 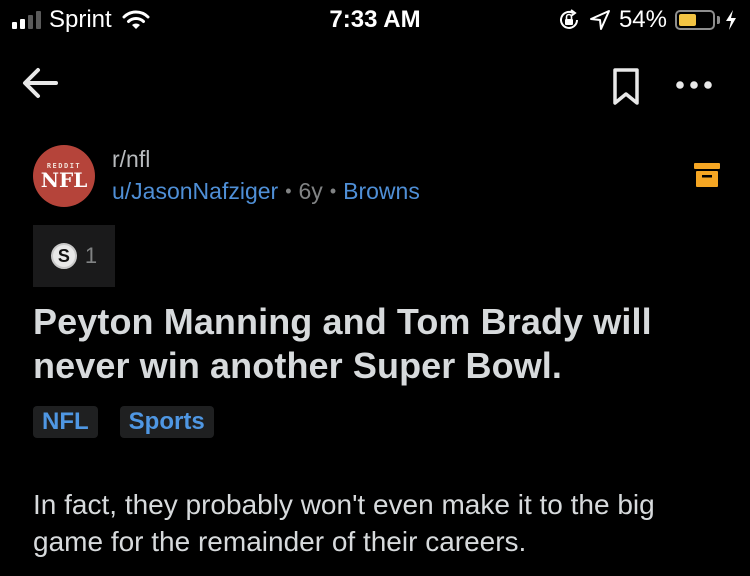 I want to click on battery-icon, so click(x=695, y=20).